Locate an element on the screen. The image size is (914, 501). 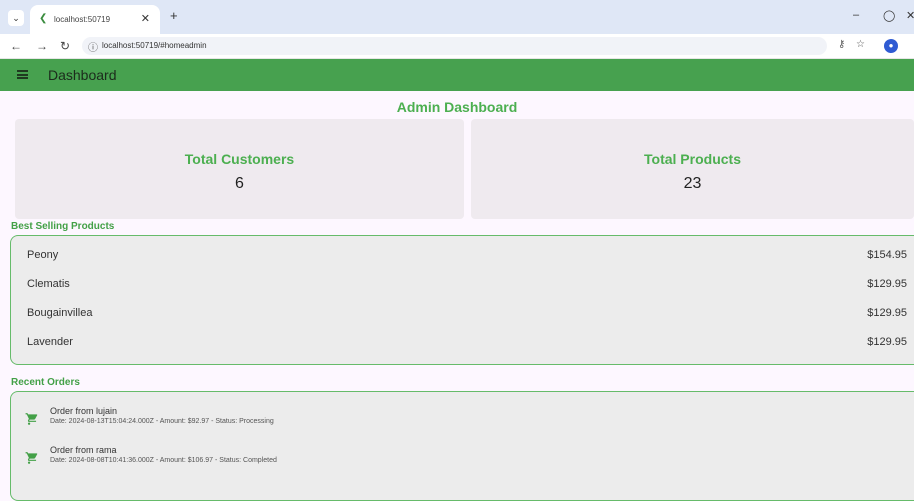
reload-icon: ↻ is located at coordinates (65, 46).